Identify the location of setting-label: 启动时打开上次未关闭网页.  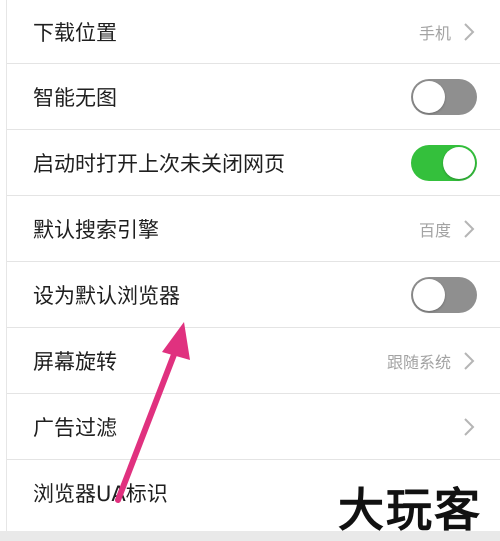
(159, 163).